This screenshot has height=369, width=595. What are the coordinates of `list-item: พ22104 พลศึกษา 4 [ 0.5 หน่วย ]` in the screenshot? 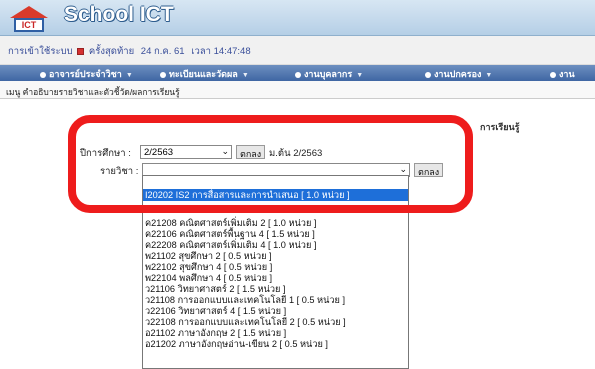 It's located at (275, 278).